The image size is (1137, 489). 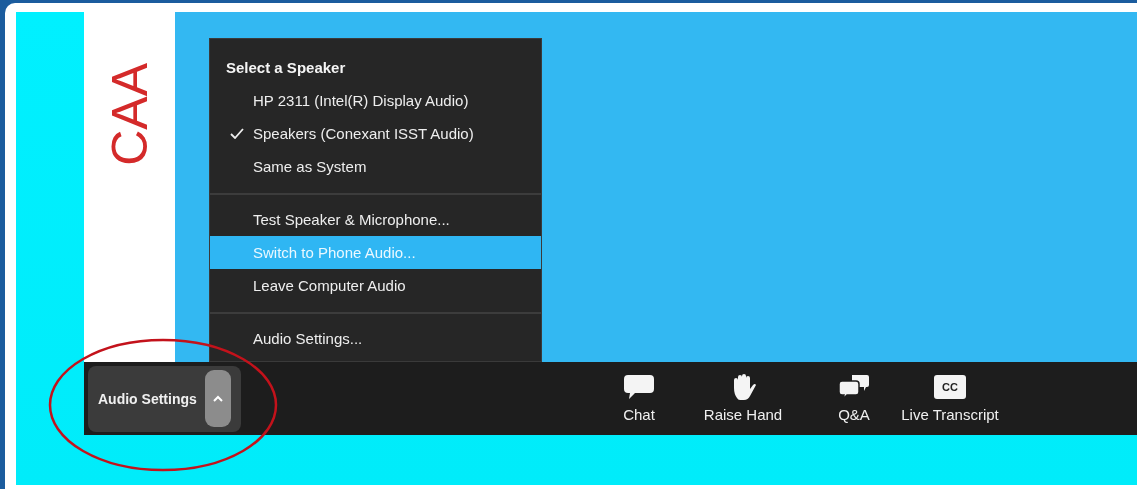 I want to click on menu-item: HP 2311 (Intel(R) Display Audio), so click(x=375, y=100).